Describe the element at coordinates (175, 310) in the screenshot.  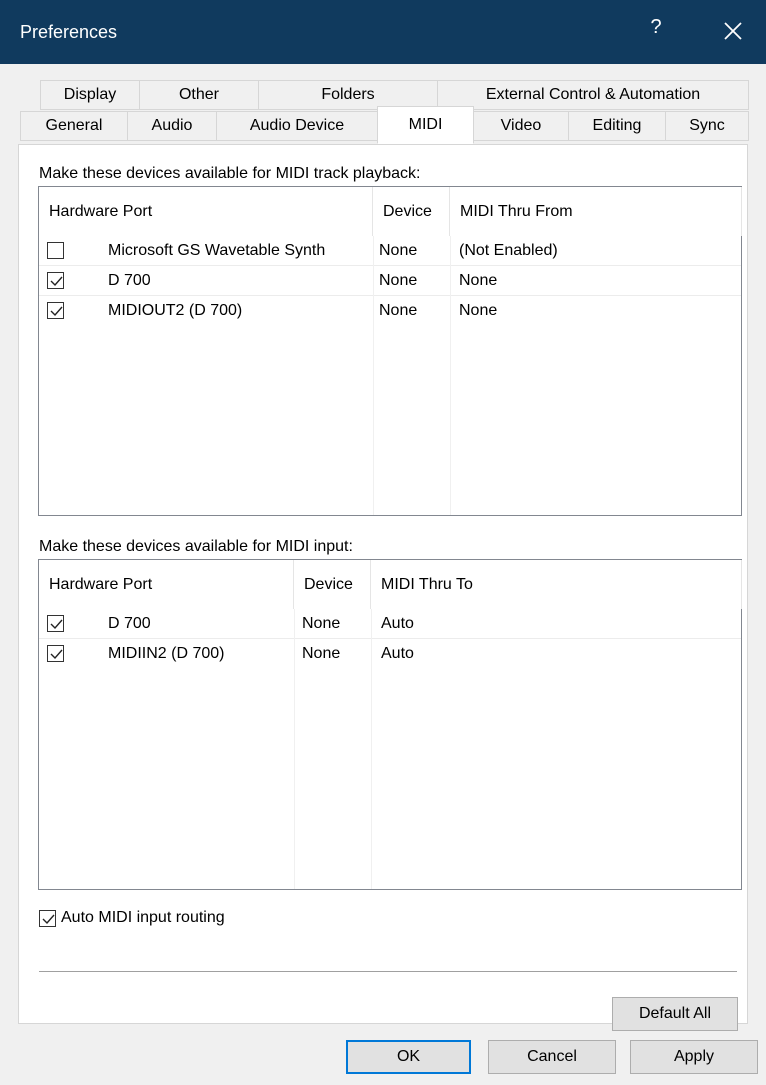
I see `hardware-port-cell: MIDIOUT2 (D 700)` at that location.